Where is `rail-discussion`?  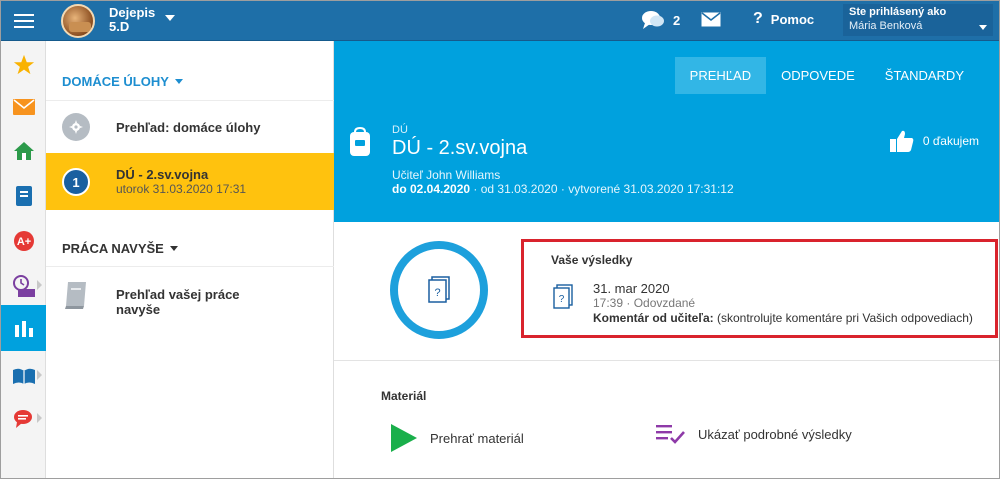 rail-discussion is located at coordinates (23, 419).